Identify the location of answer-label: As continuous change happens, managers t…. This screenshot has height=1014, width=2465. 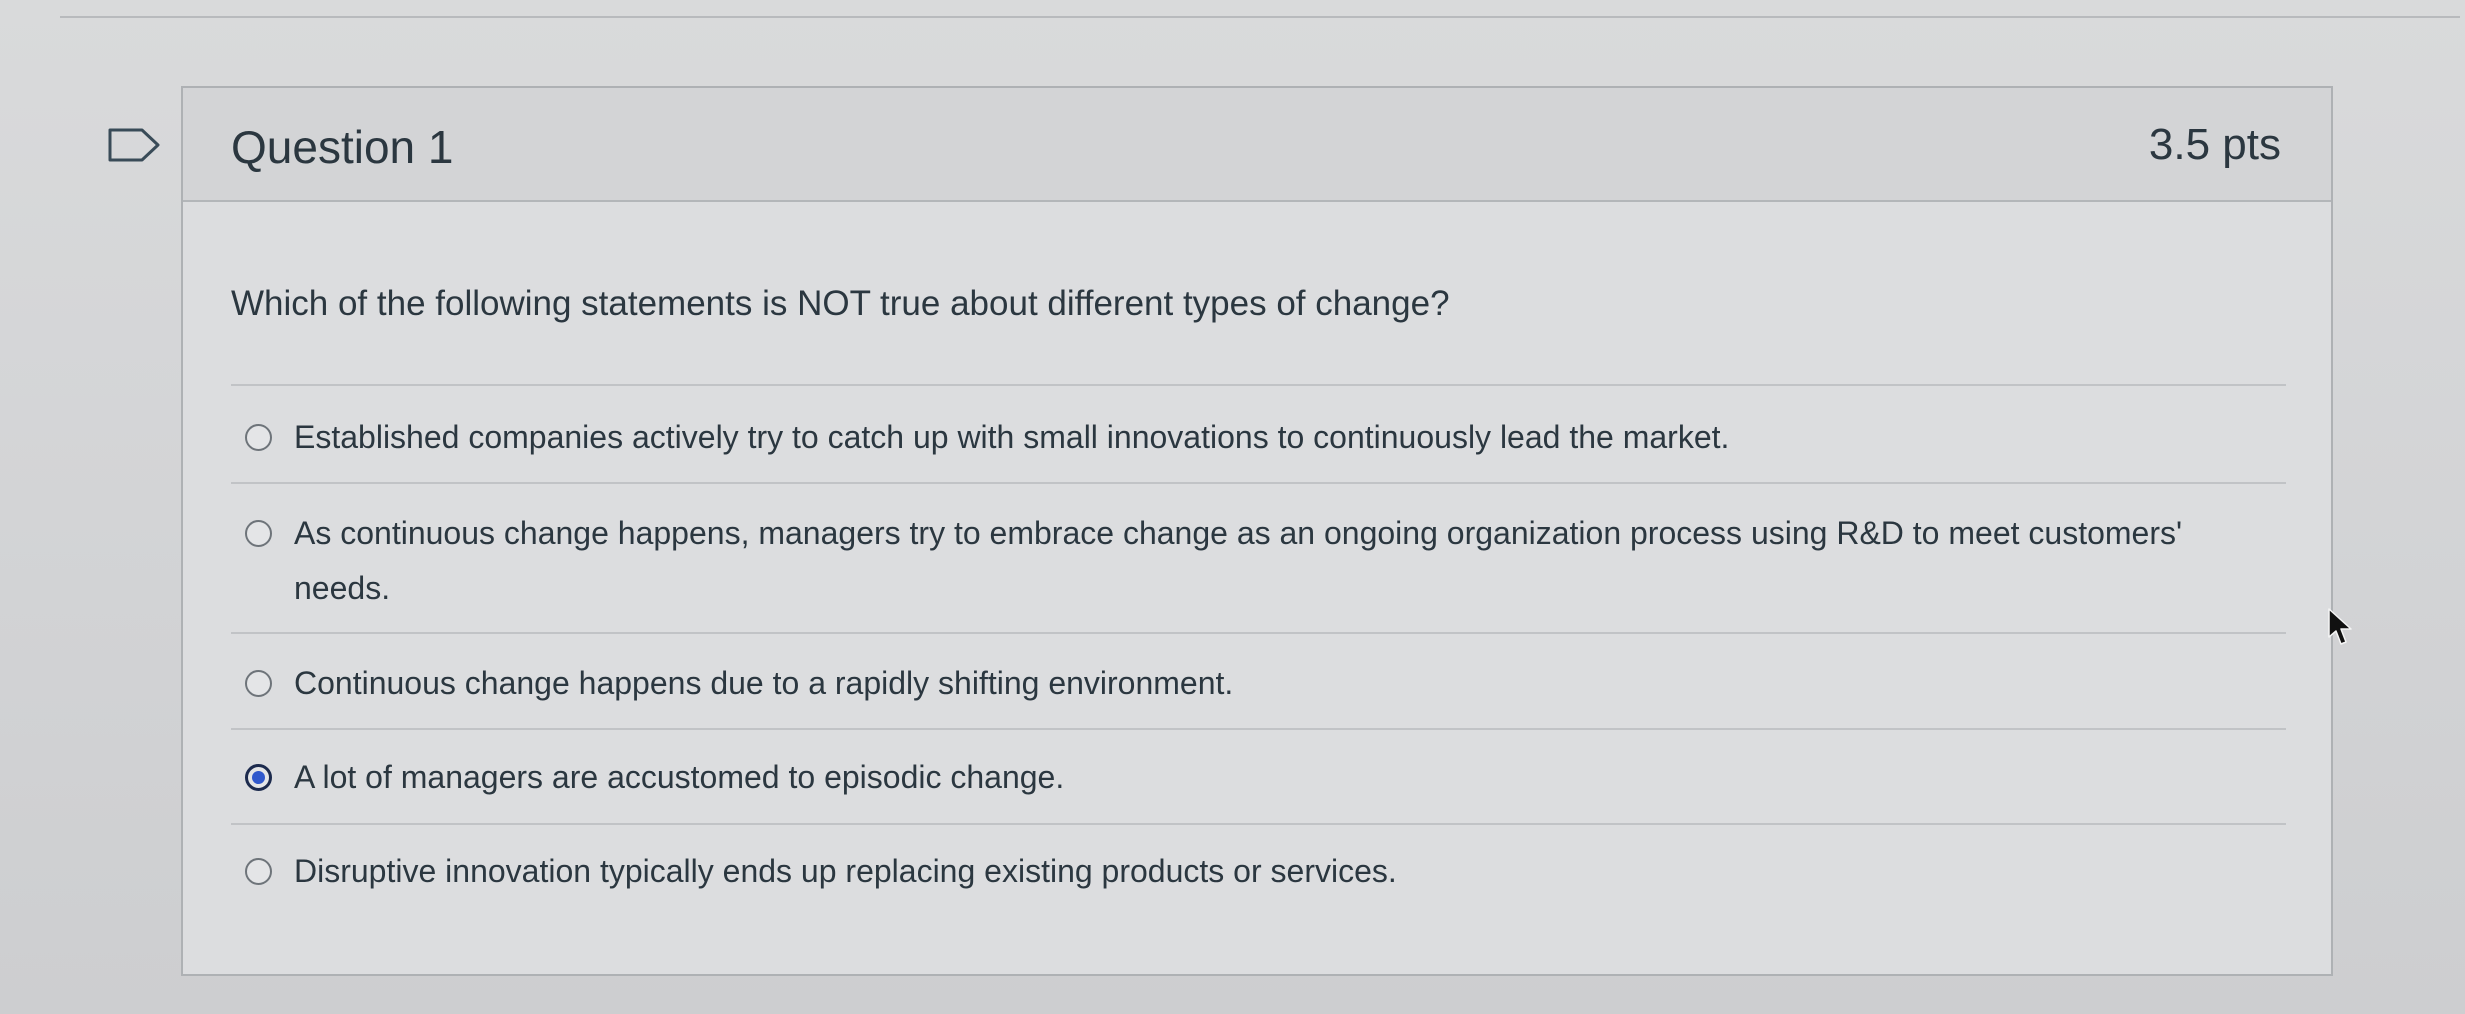
(1238, 560).